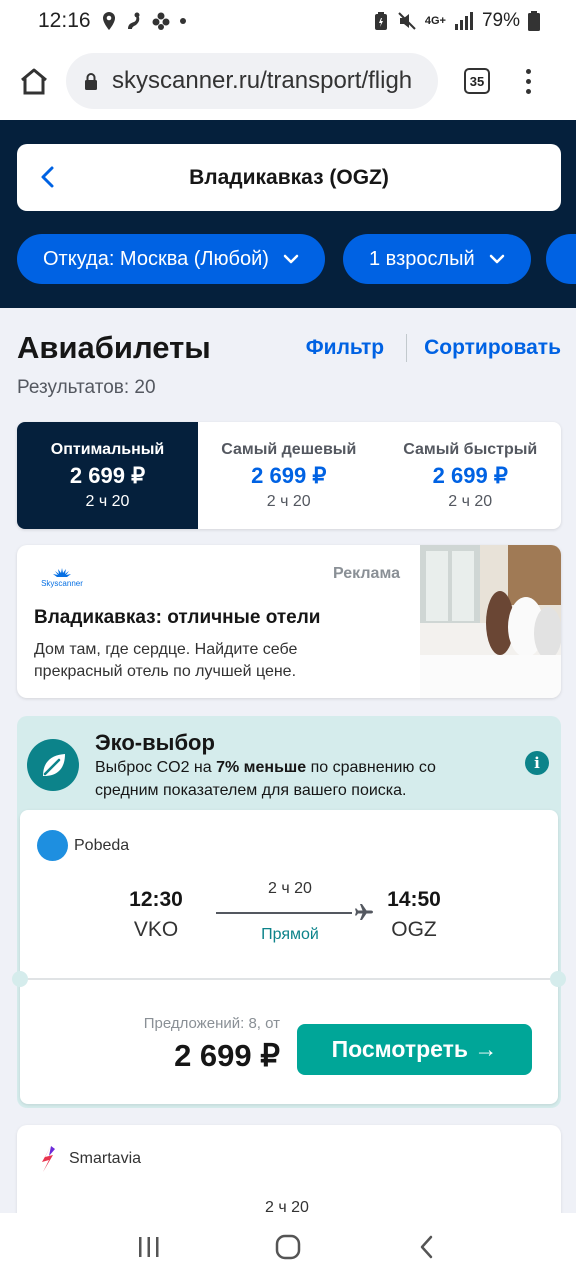 The height and width of the screenshot is (1280, 576). I want to click on home-circle-icon, so click(288, 1246).